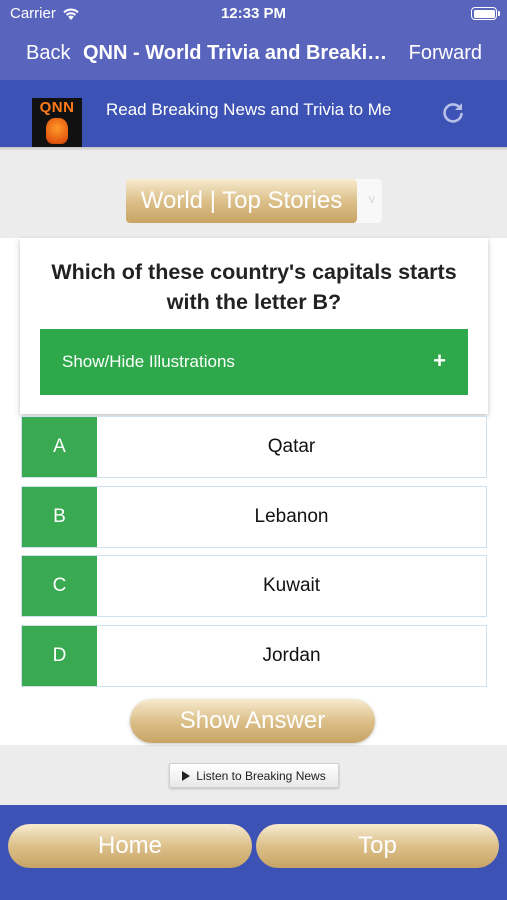  What do you see at coordinates (439, 360) in the screenshot?
I see `plus-icon: +` at bounding box center [439, 360].